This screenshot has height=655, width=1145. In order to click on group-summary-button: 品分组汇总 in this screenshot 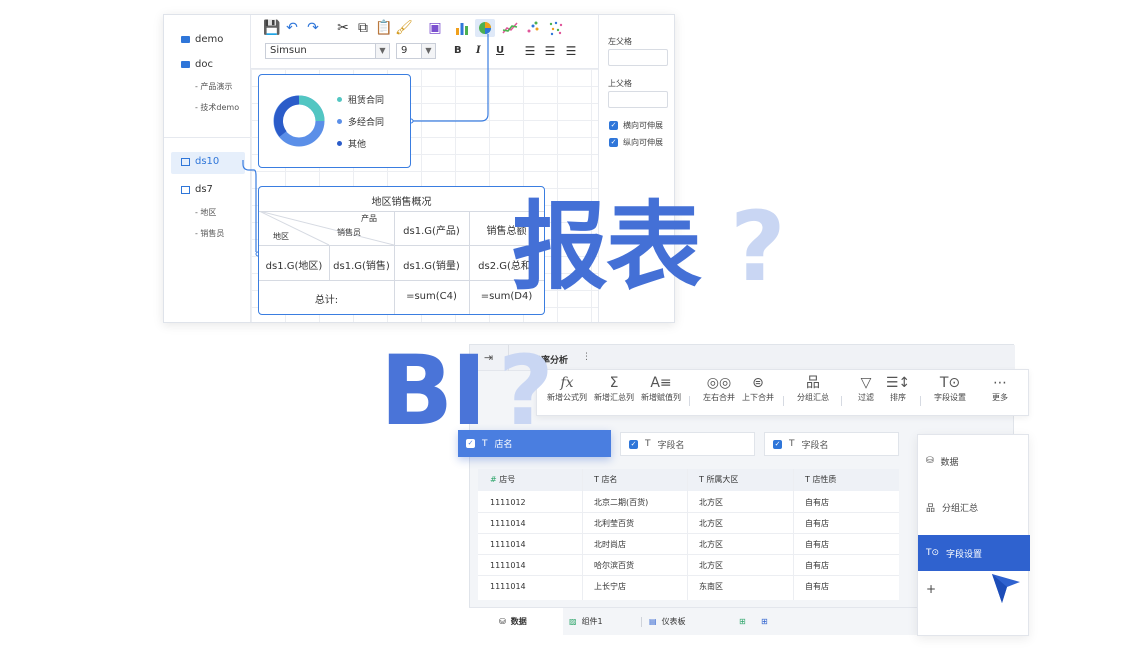, I will do `click(813, 386)`.